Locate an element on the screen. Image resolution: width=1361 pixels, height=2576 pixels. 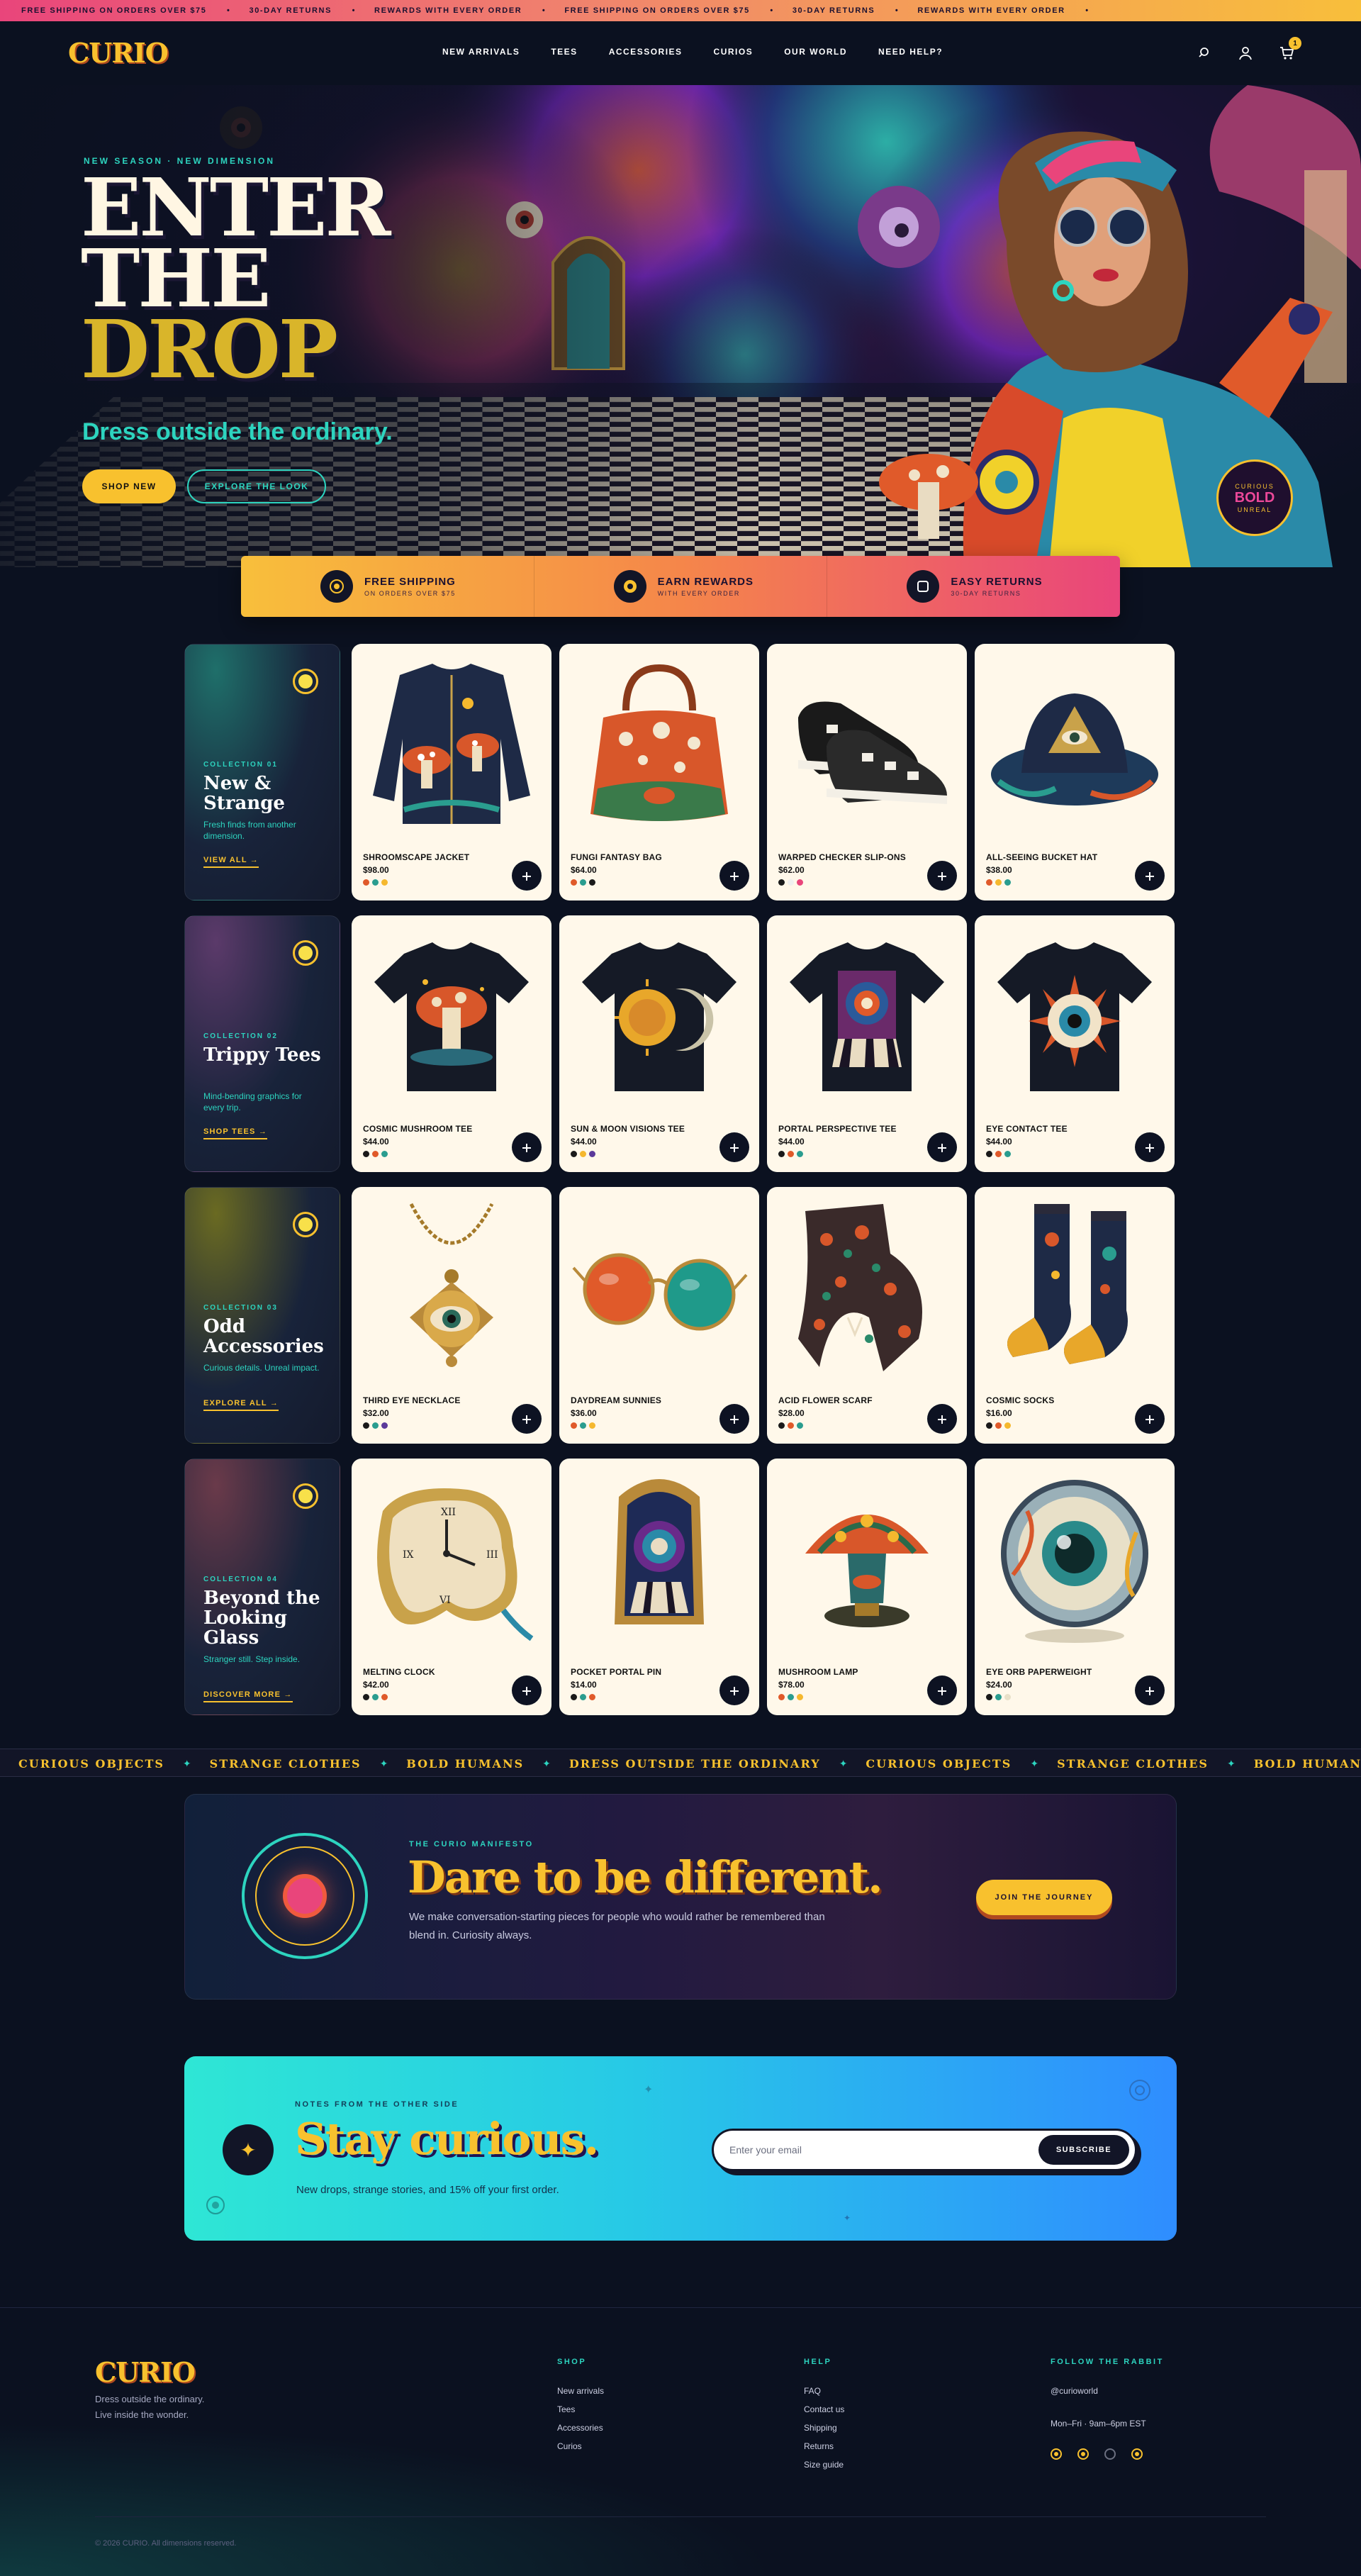
footer-logo: CURIO is located at coordinates (145, 2372).